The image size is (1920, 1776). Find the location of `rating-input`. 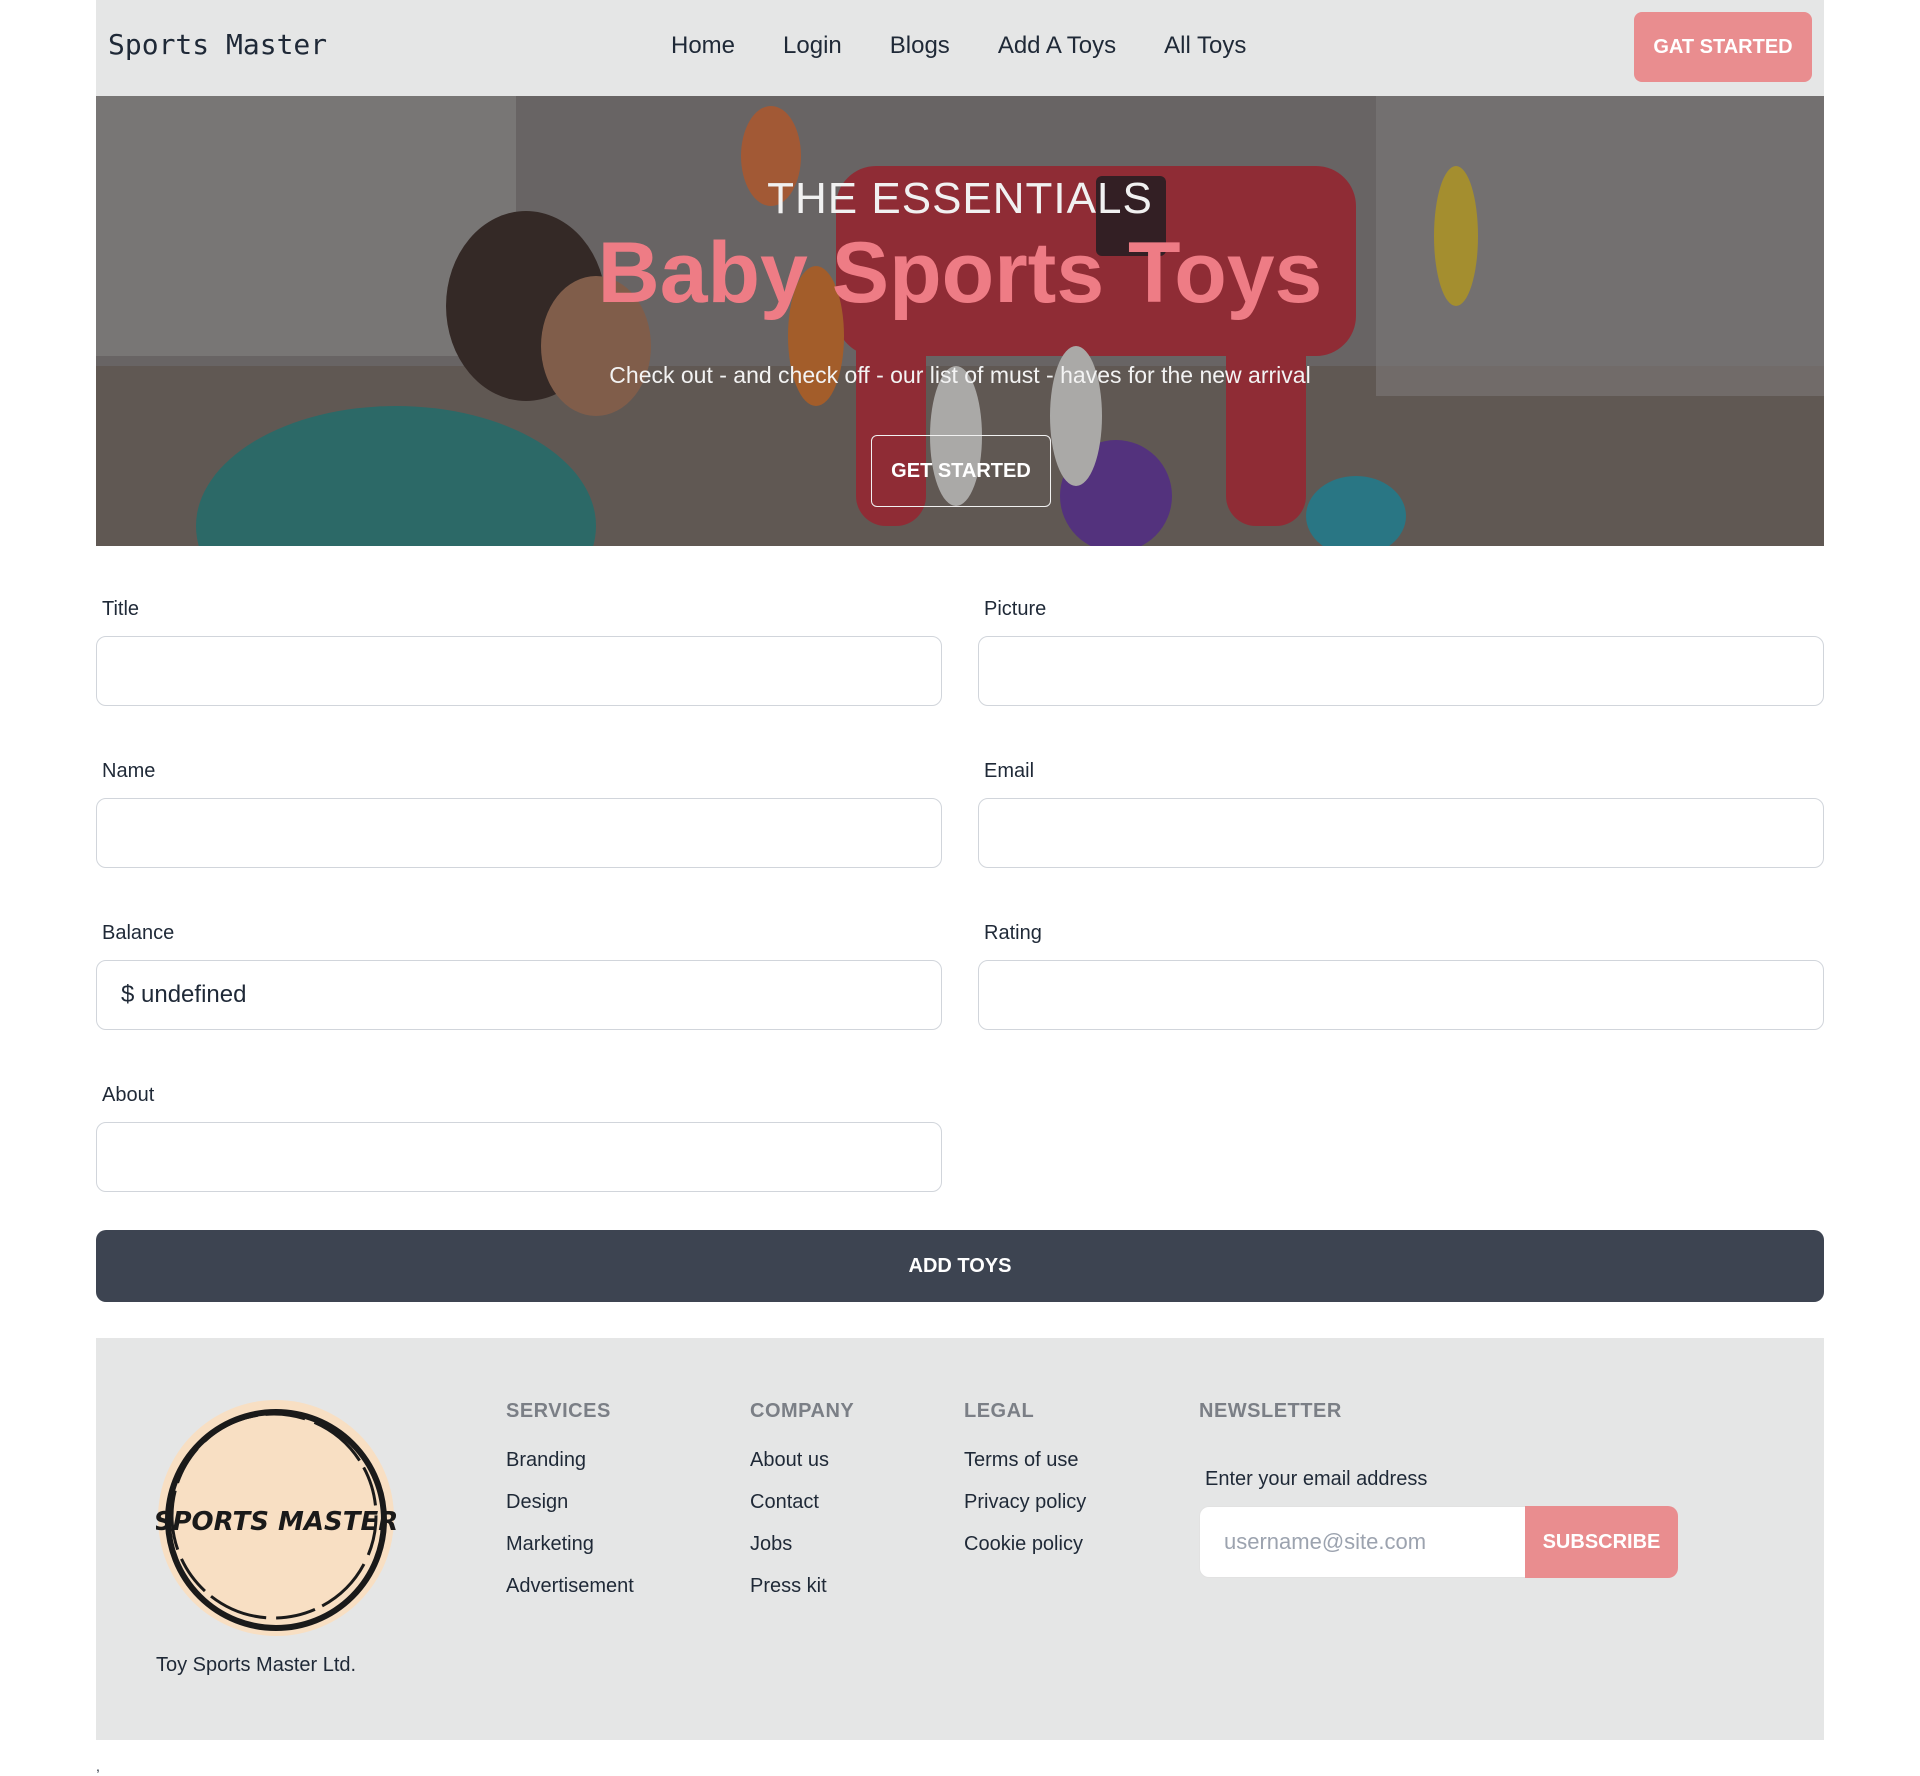

rating-input is located at coordinates (1401, 995).